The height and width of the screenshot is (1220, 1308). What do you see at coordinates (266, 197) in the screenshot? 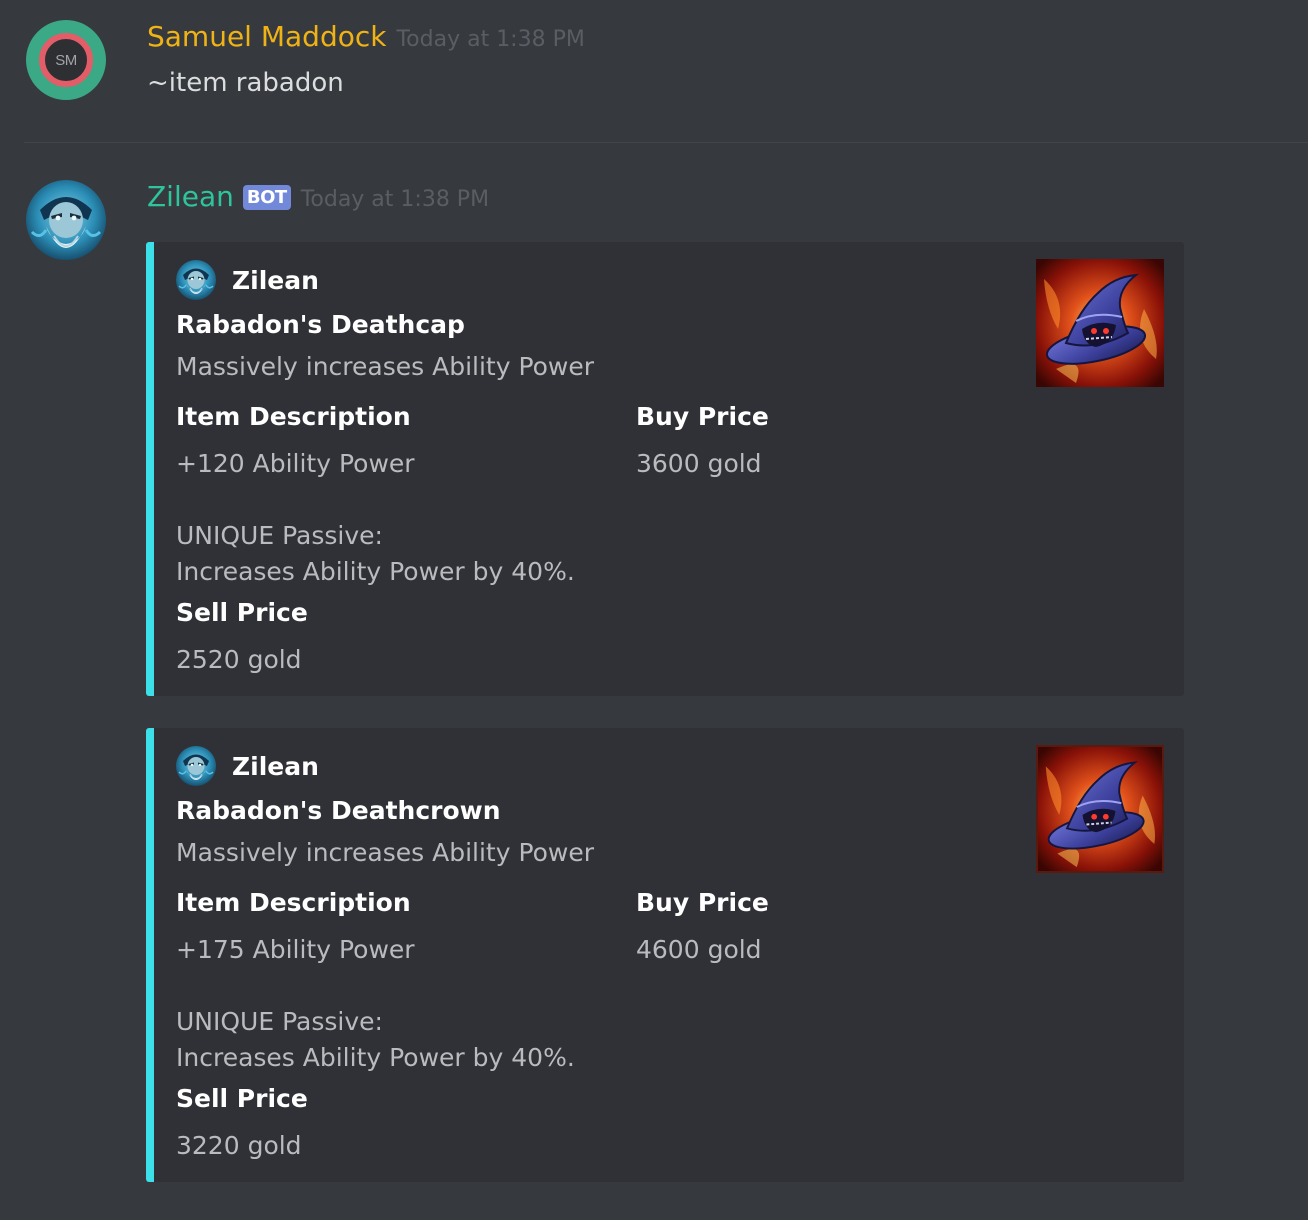
I see `bot-badge: BOT` at bounding box center [266, 197].